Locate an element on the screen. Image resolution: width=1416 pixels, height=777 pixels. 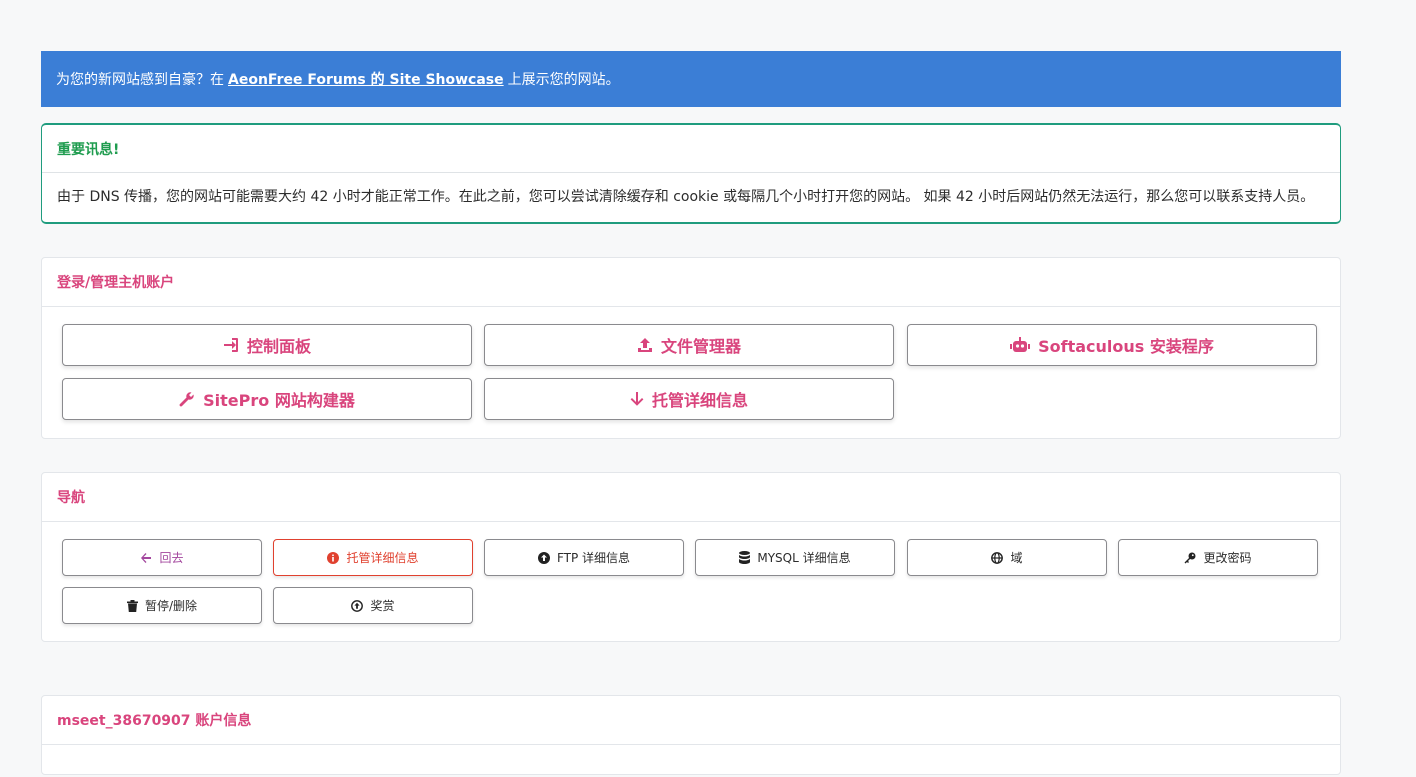
arrow-up-circle-outline-icon is located at coordinates (357, 605).